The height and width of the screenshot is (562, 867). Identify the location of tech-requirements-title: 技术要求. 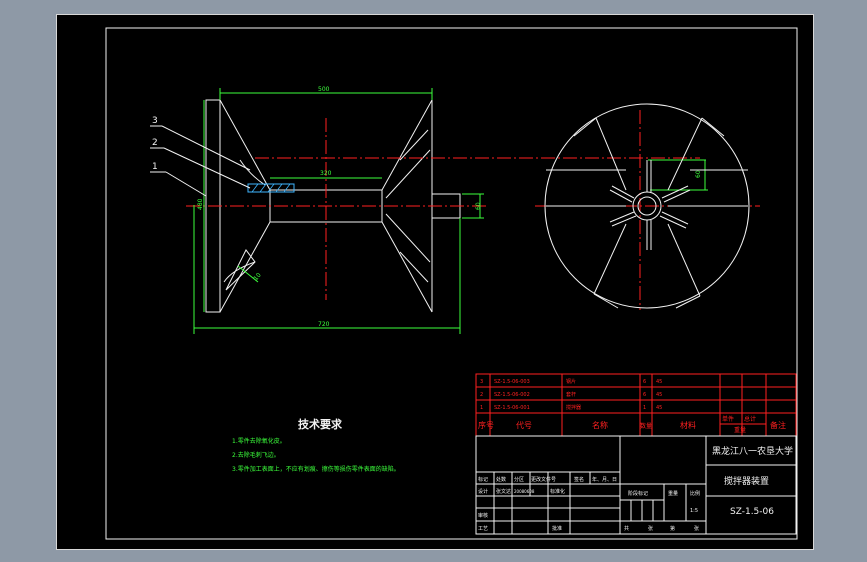
(320, 424).